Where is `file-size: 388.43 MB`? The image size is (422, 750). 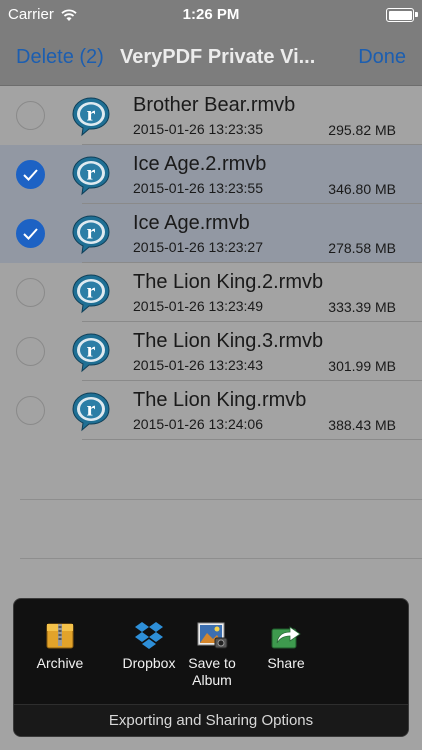 file-size: 388.43 MB is located at coordinates (362, 425).